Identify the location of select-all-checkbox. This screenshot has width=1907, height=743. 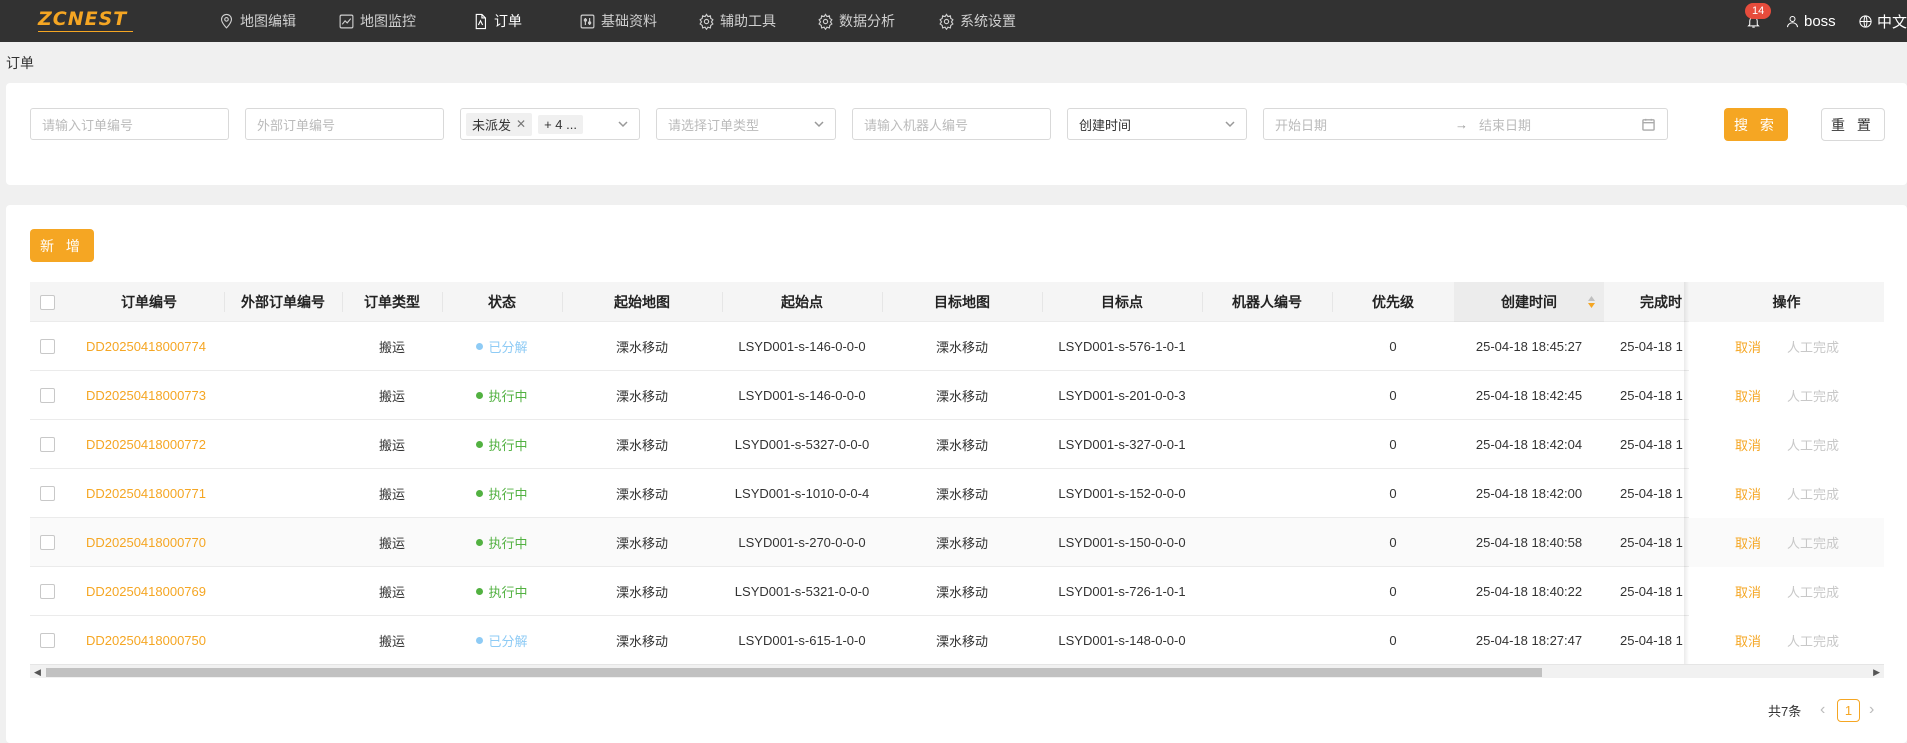
(47, 302).